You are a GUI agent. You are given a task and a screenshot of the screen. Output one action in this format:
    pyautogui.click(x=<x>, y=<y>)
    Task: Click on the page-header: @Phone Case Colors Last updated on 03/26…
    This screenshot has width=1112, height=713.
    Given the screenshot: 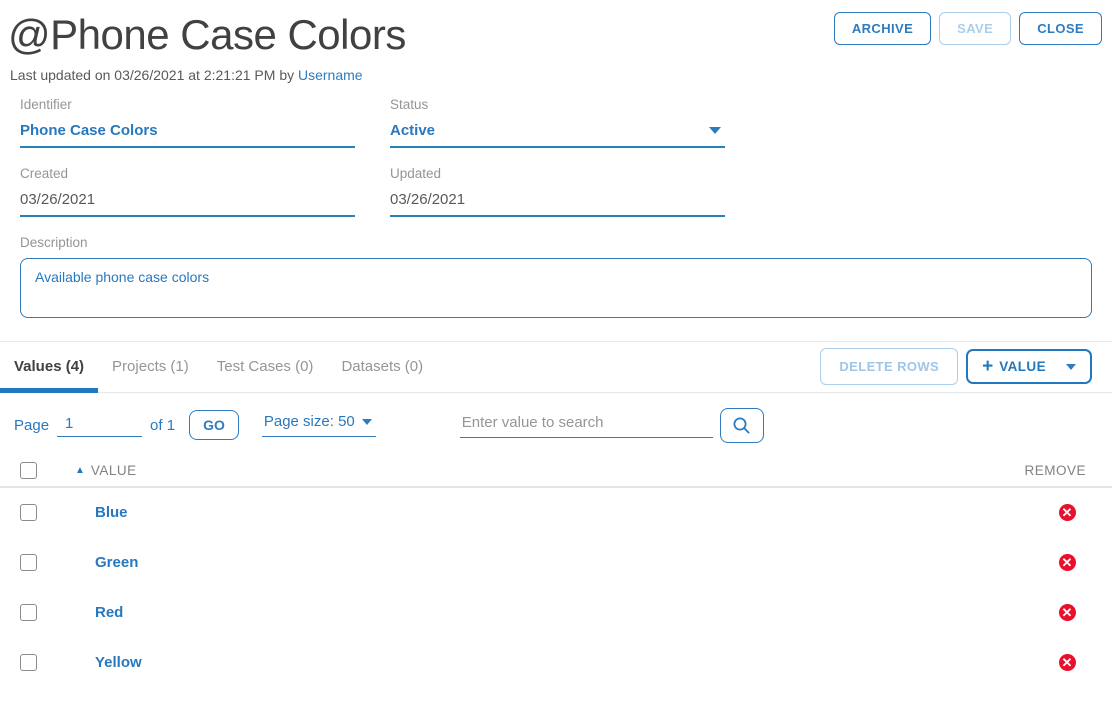 What is the action you would take?
    pyautogui.click(x=556, y=41)
    